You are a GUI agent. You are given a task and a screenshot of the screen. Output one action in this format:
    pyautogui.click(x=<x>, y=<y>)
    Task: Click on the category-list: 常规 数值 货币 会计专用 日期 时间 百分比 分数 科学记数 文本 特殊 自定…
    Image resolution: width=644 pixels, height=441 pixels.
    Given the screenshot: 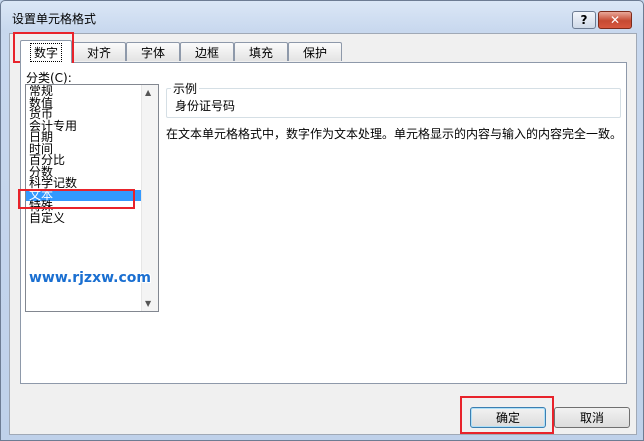 What is the action you would take?
    pyautogui.click(x=84, y=155)
    